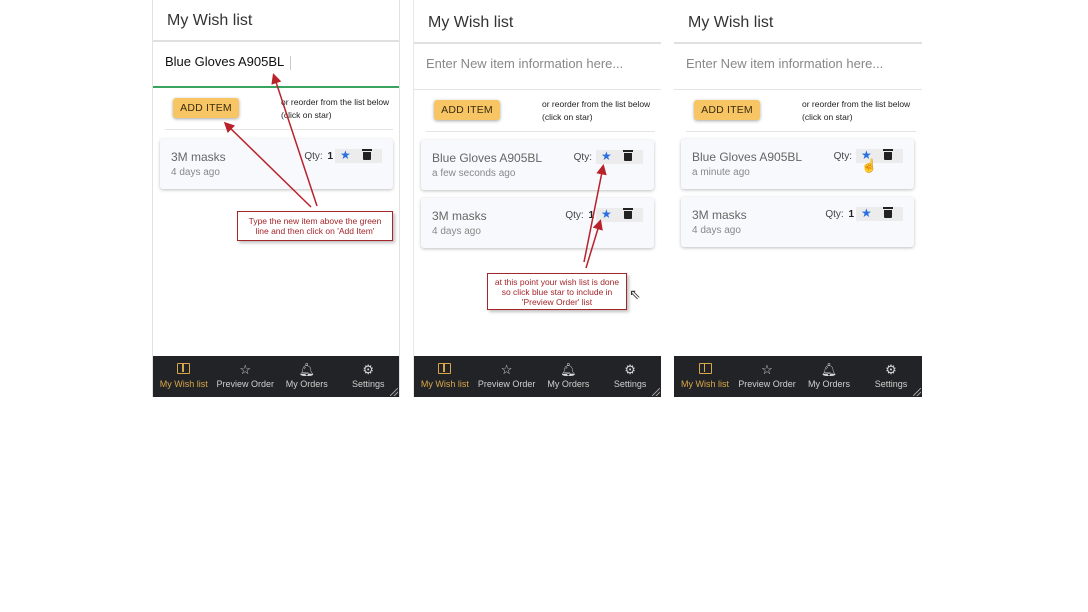  What do you see at coordinates (869, 165) in the screenshot?
I see `hand-pointer-icon: ☝` at bounding box center [869, 165].